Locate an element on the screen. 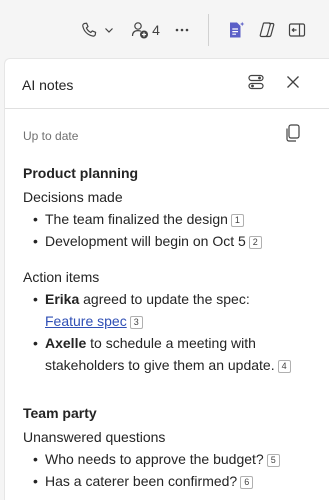 This screenshot has width=329, height=500. group-heading: Decisions made is located at coordinates (73, 197).